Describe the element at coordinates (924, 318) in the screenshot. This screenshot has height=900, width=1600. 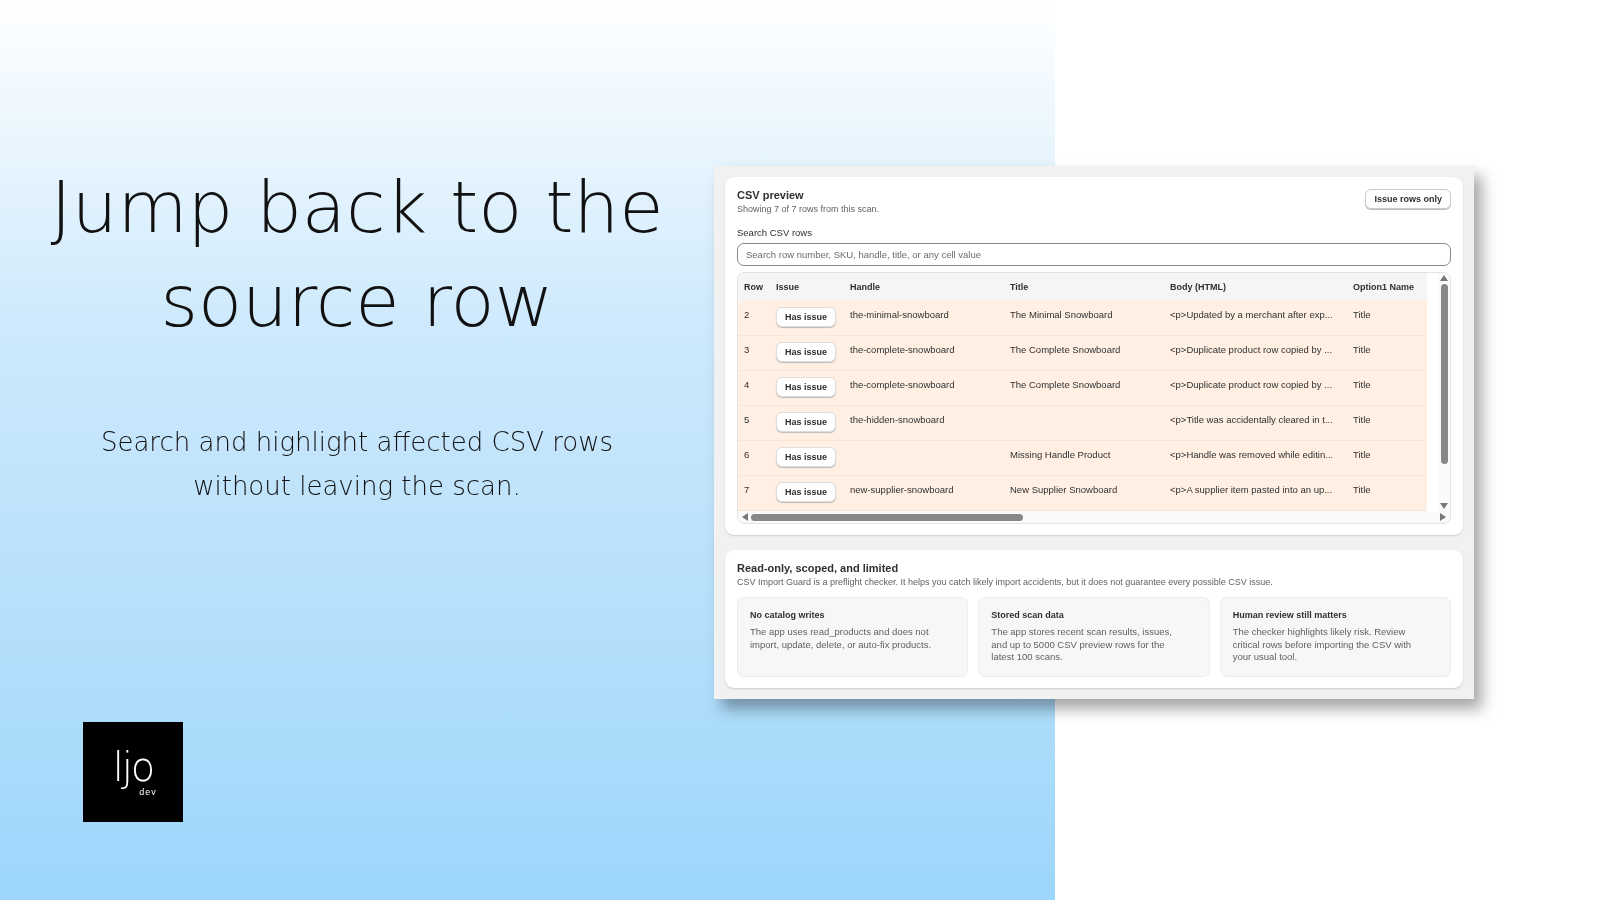
I see `table-cell: the-minimal-snowboard` at that location.